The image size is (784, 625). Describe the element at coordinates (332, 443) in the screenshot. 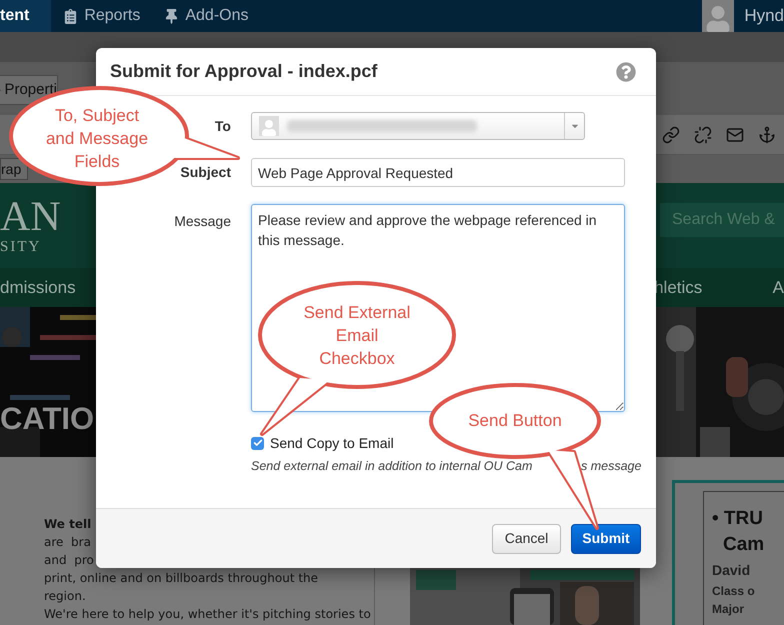

I see `checkbox-label: Send Copy to Email` at that location.